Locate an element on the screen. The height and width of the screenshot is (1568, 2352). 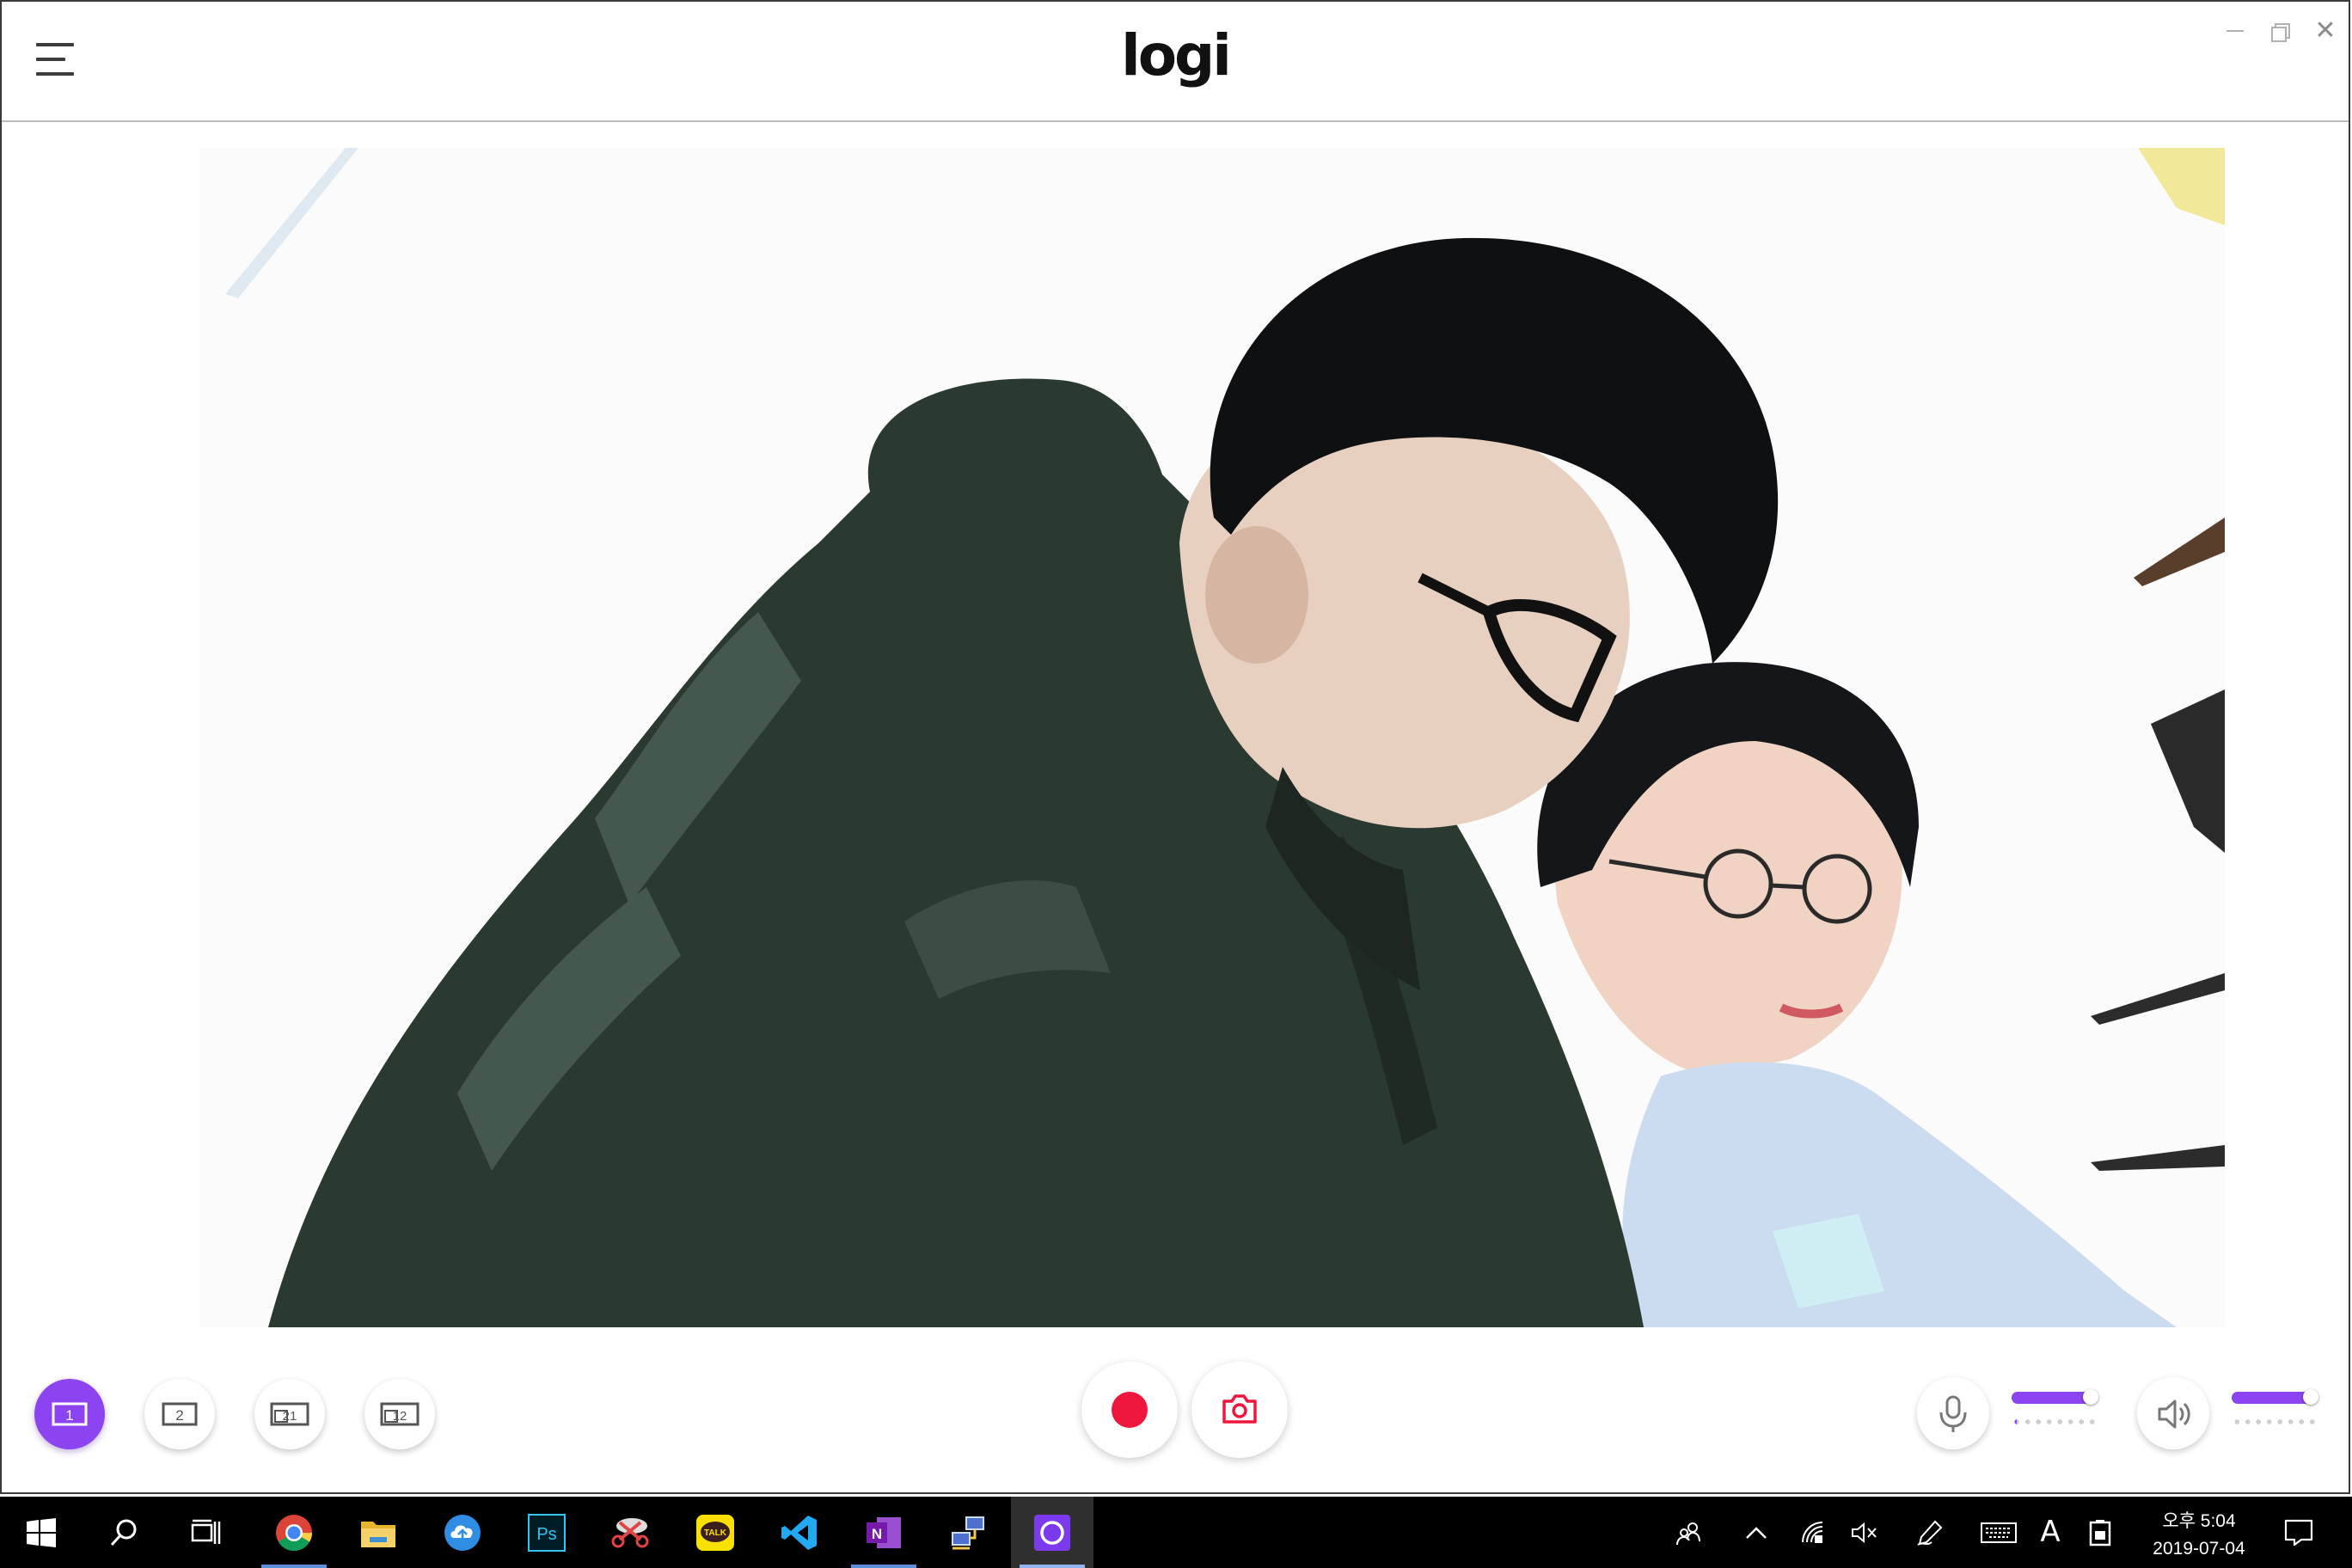
volume-muted-icon is located at coordinates (1864, 1532).